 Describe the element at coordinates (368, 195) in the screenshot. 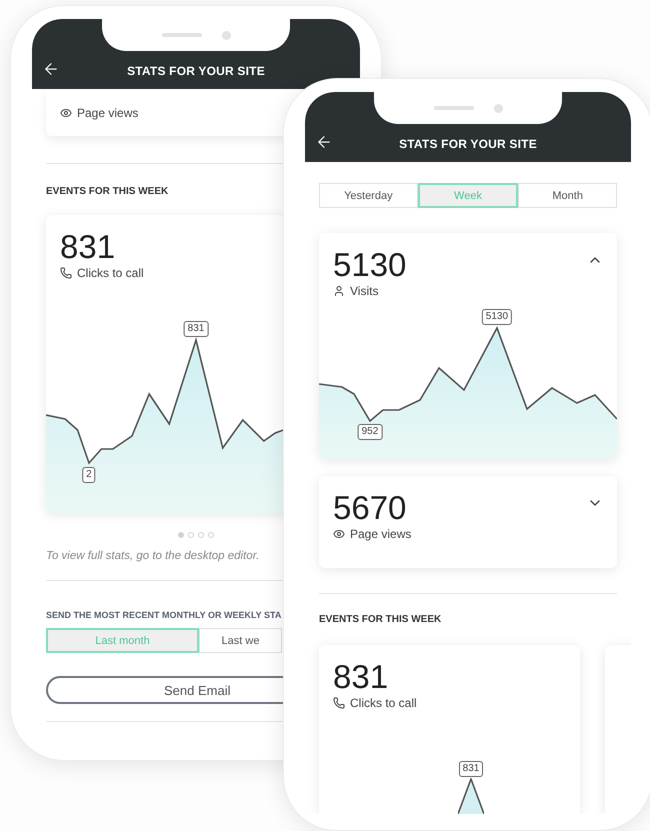

I see `period-tab: Yesterday` at that location.